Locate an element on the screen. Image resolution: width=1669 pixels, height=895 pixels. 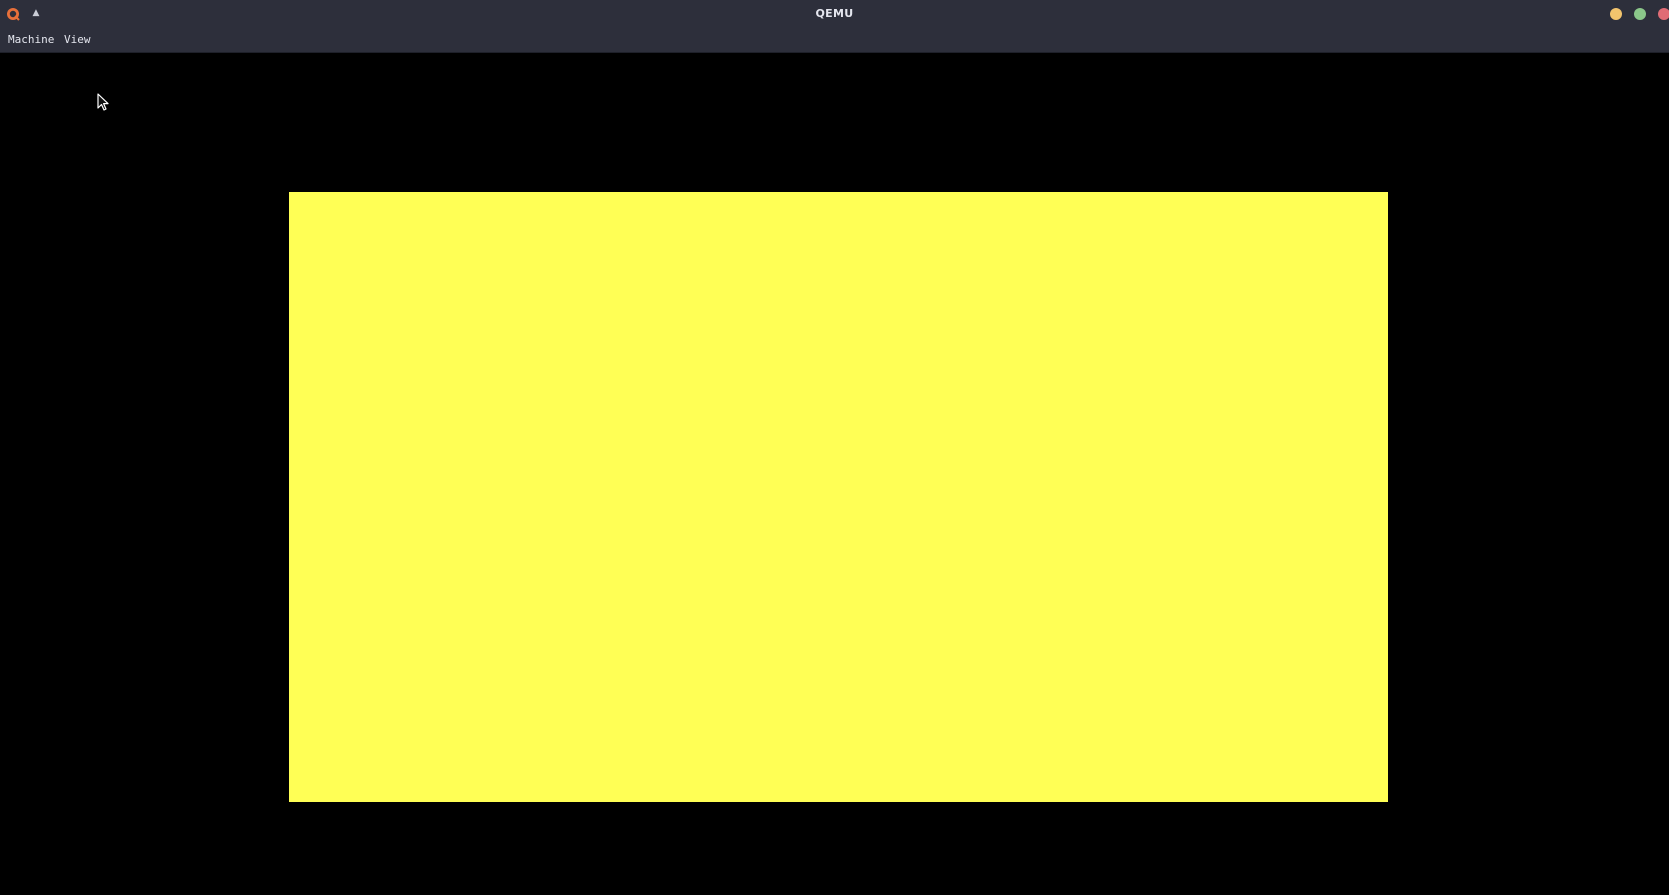
close-button is located at coordinates (1663, 14).